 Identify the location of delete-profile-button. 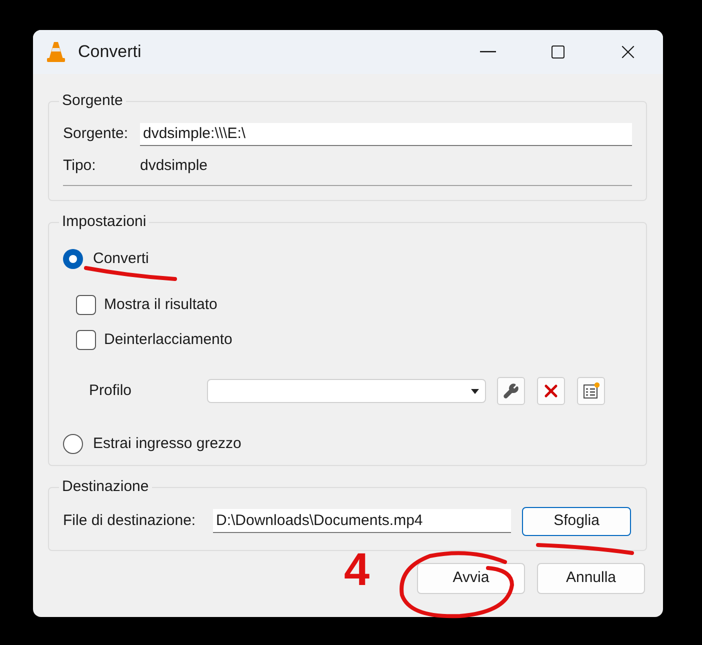
(551, 391).